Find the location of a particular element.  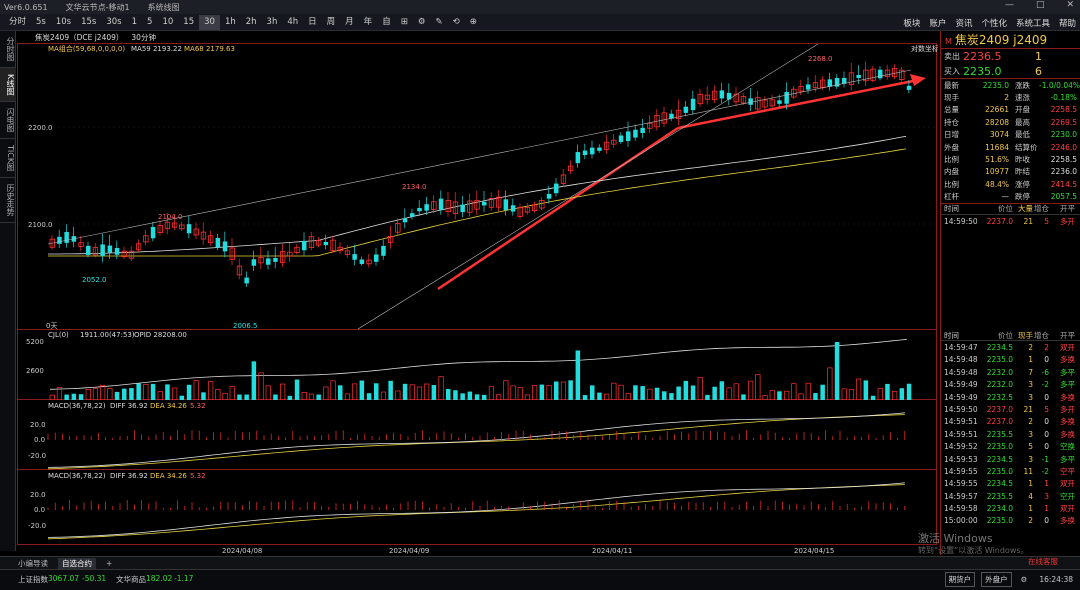

period-button: 1 is located at coordinates (134, 22).